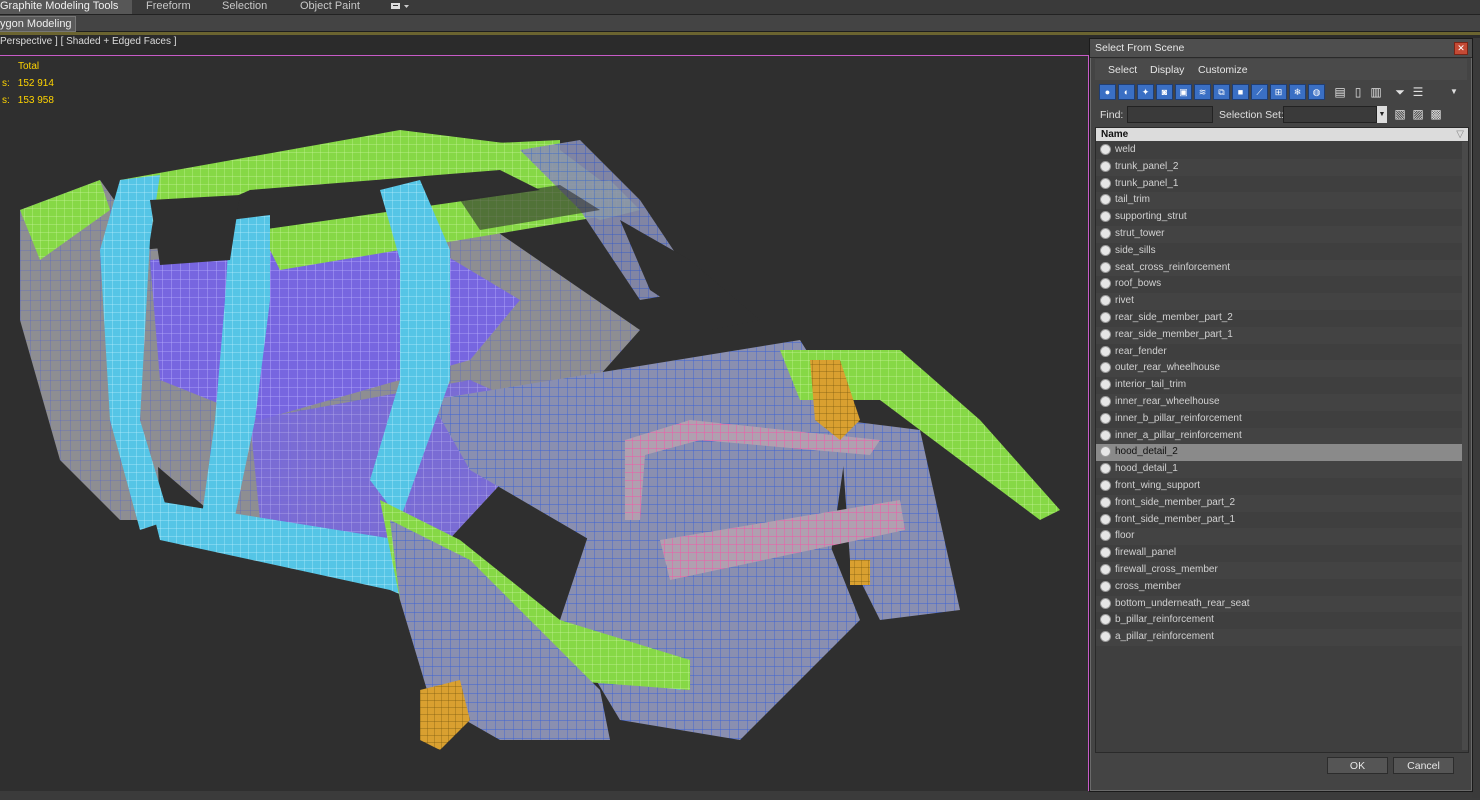  I want to click on list-item: supporting_strut, so click(1279, 217).